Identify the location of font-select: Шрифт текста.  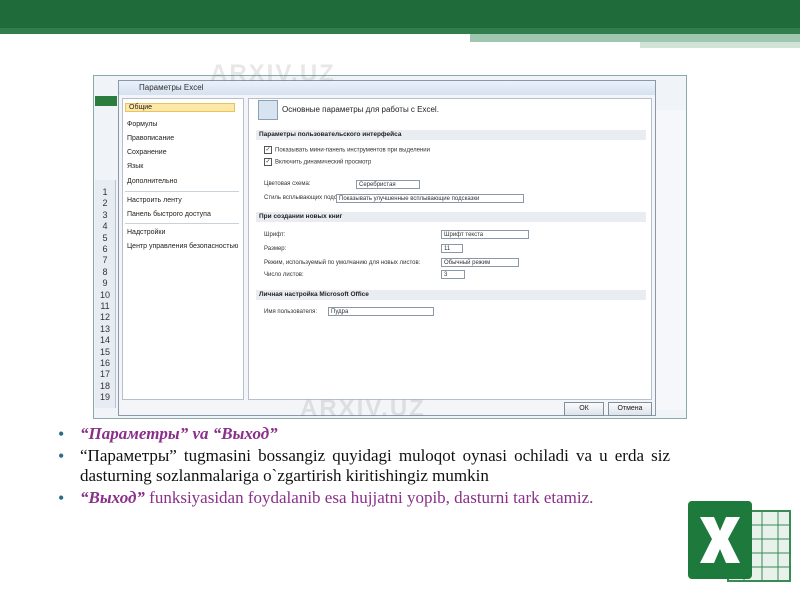
(485, 234).